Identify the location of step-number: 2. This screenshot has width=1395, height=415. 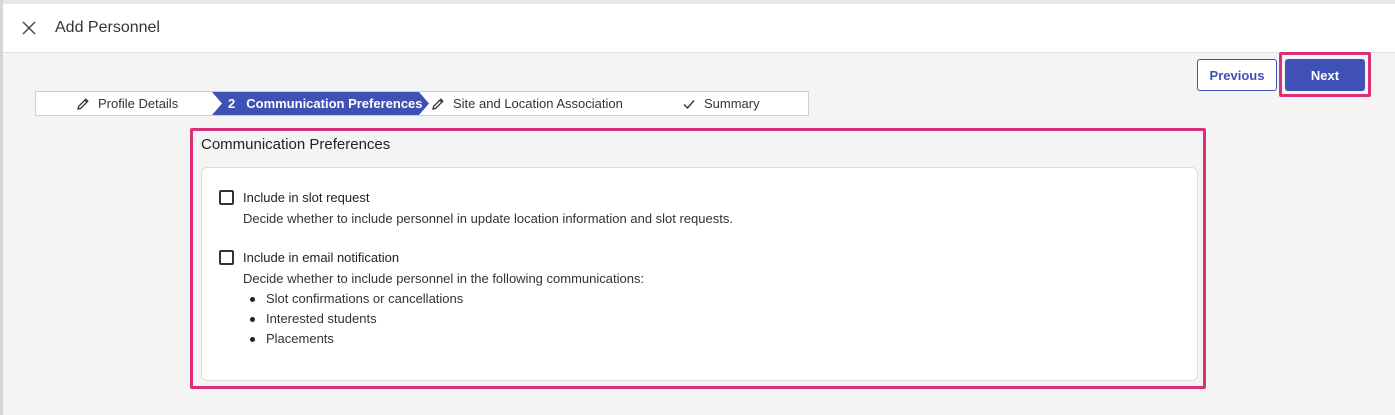
(232, 103).